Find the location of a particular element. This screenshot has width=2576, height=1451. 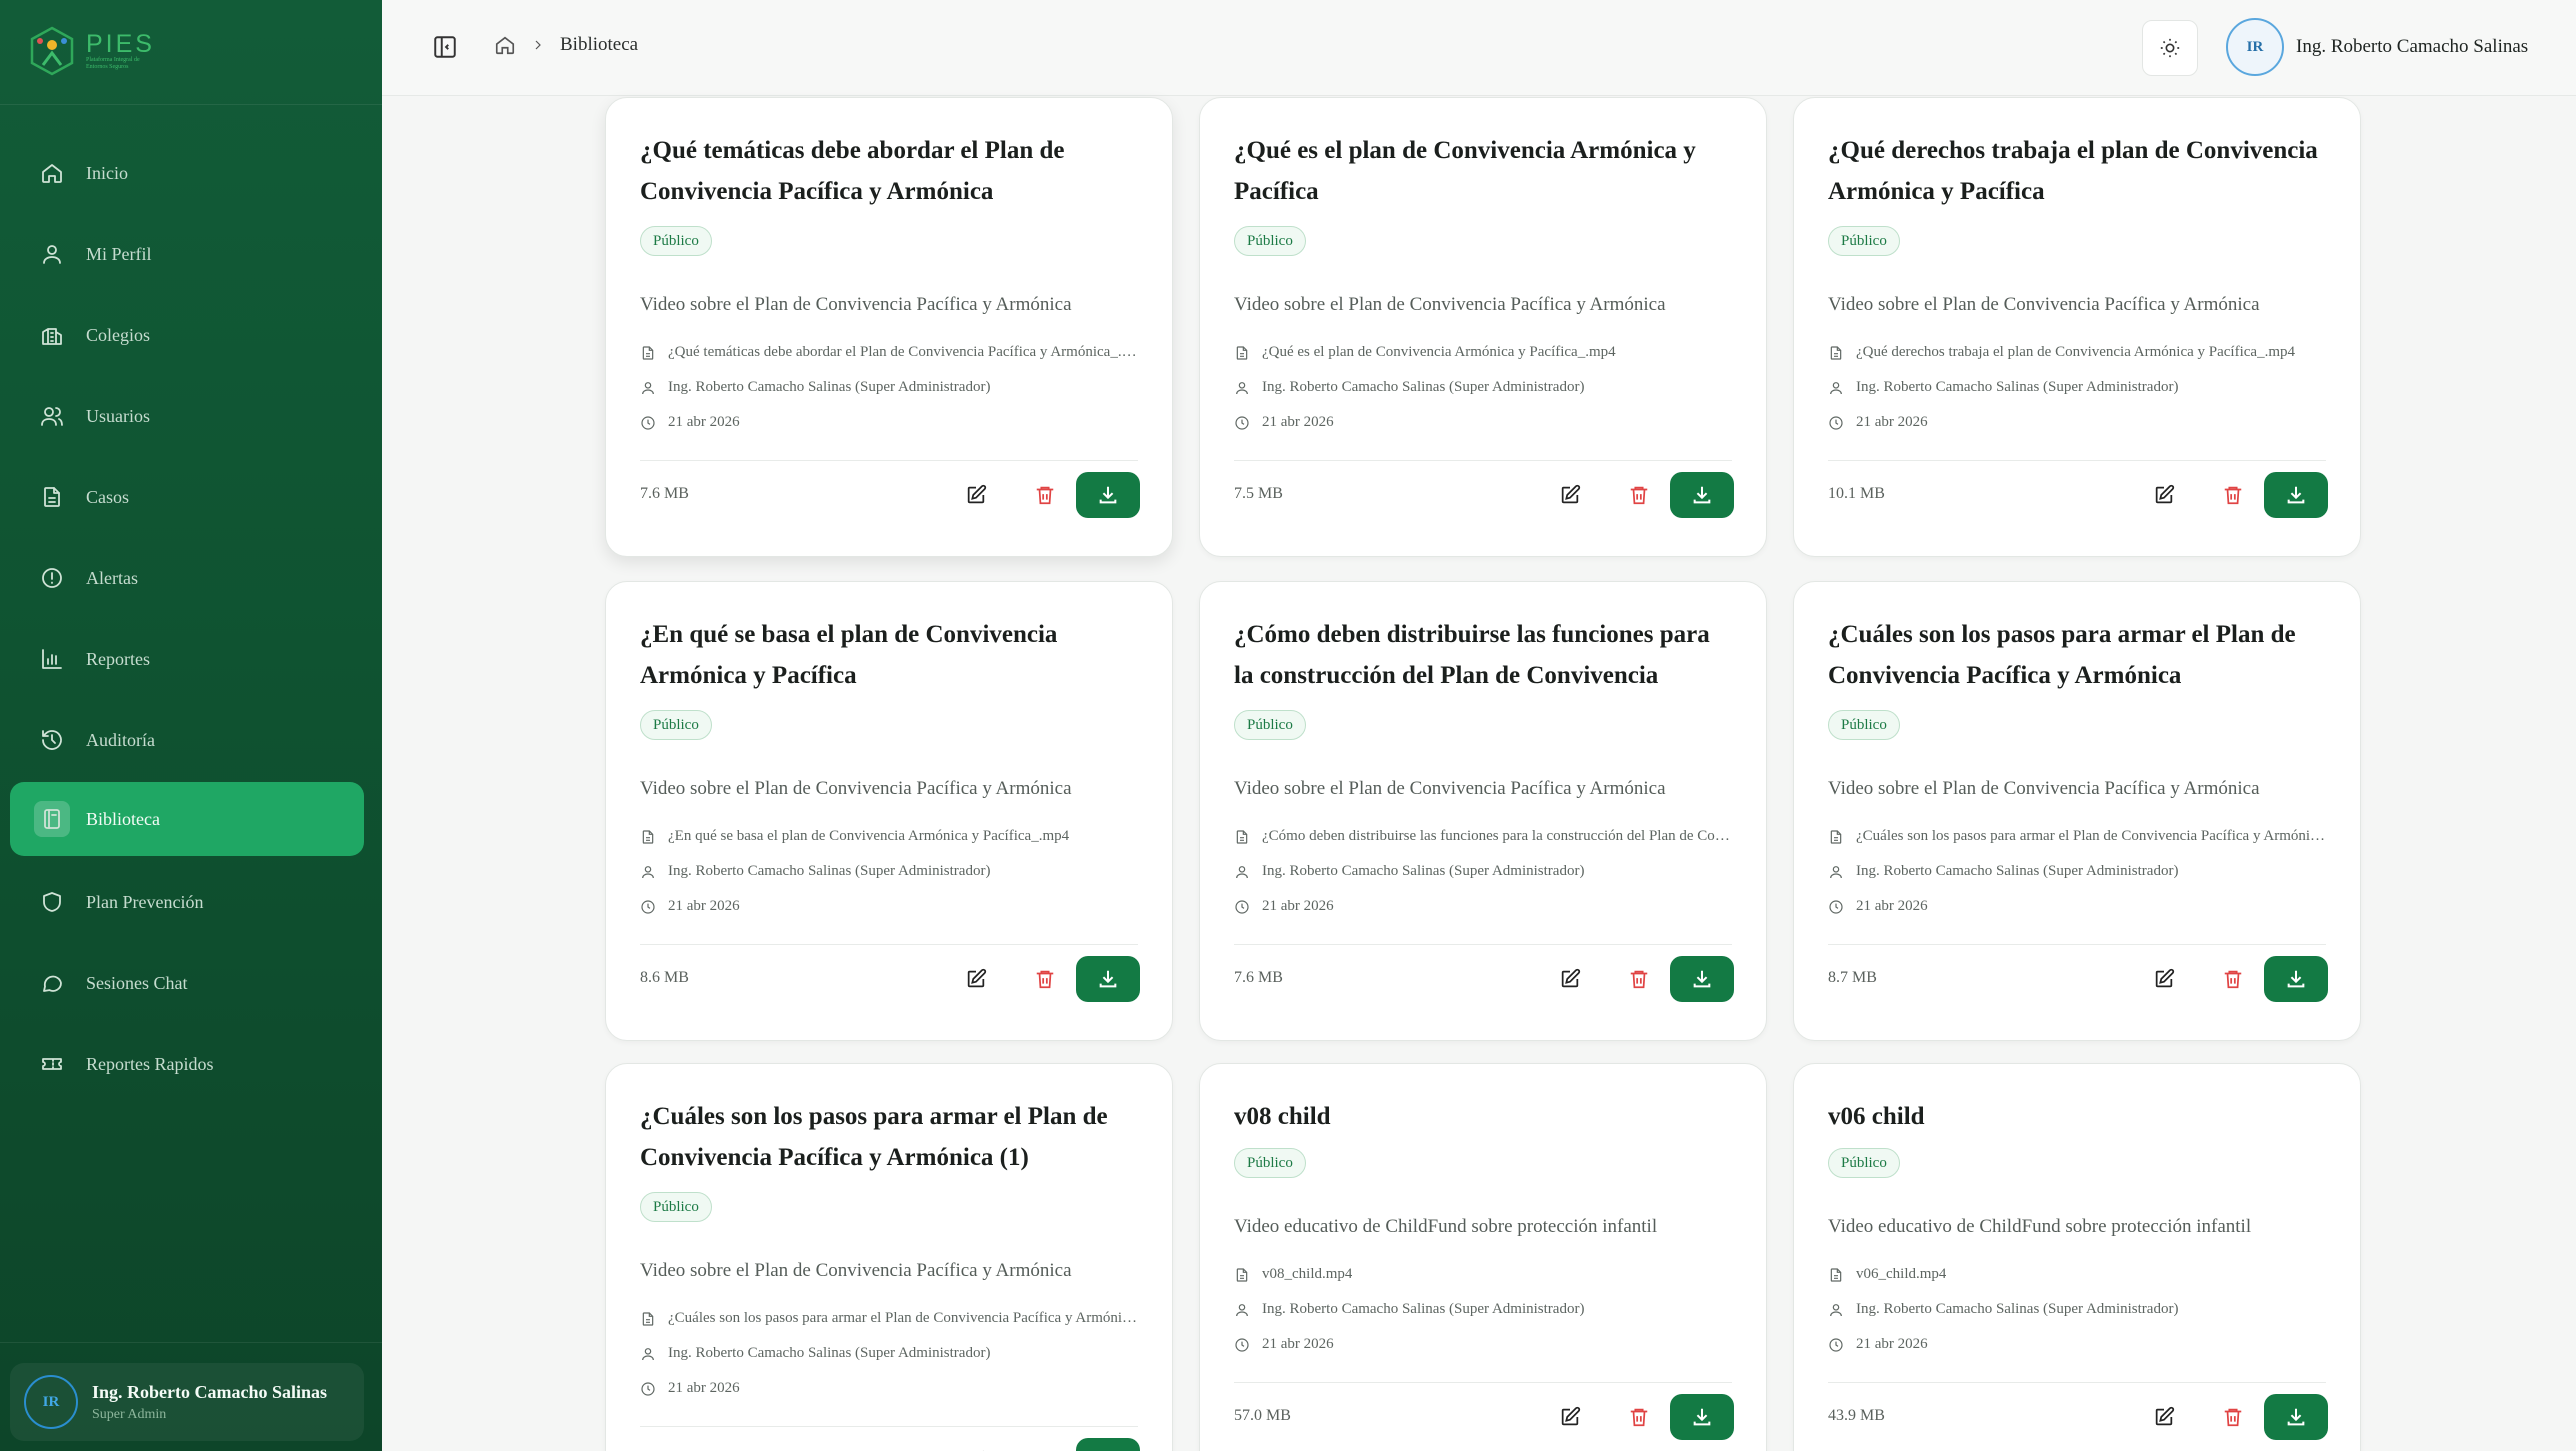

theme-toggle-button is located at coordinates (2170, 48).